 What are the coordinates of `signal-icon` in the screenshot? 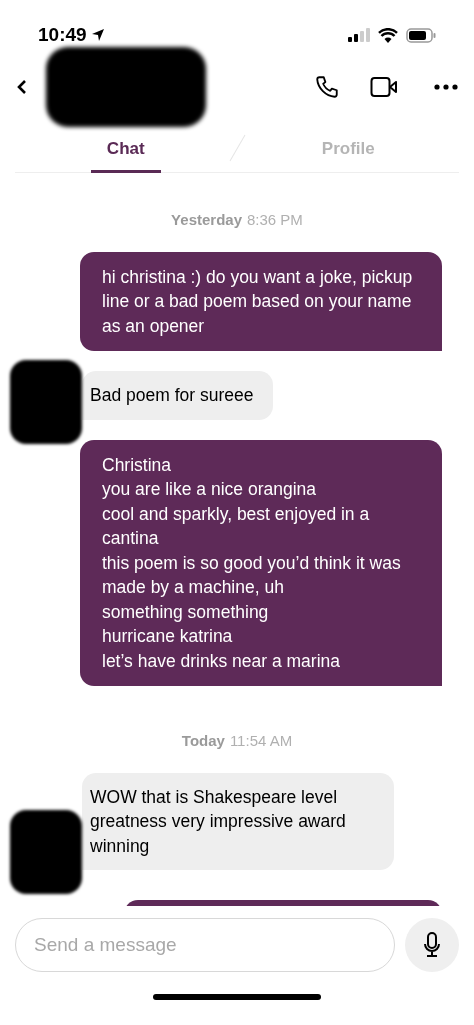 It's located at (359, 35).